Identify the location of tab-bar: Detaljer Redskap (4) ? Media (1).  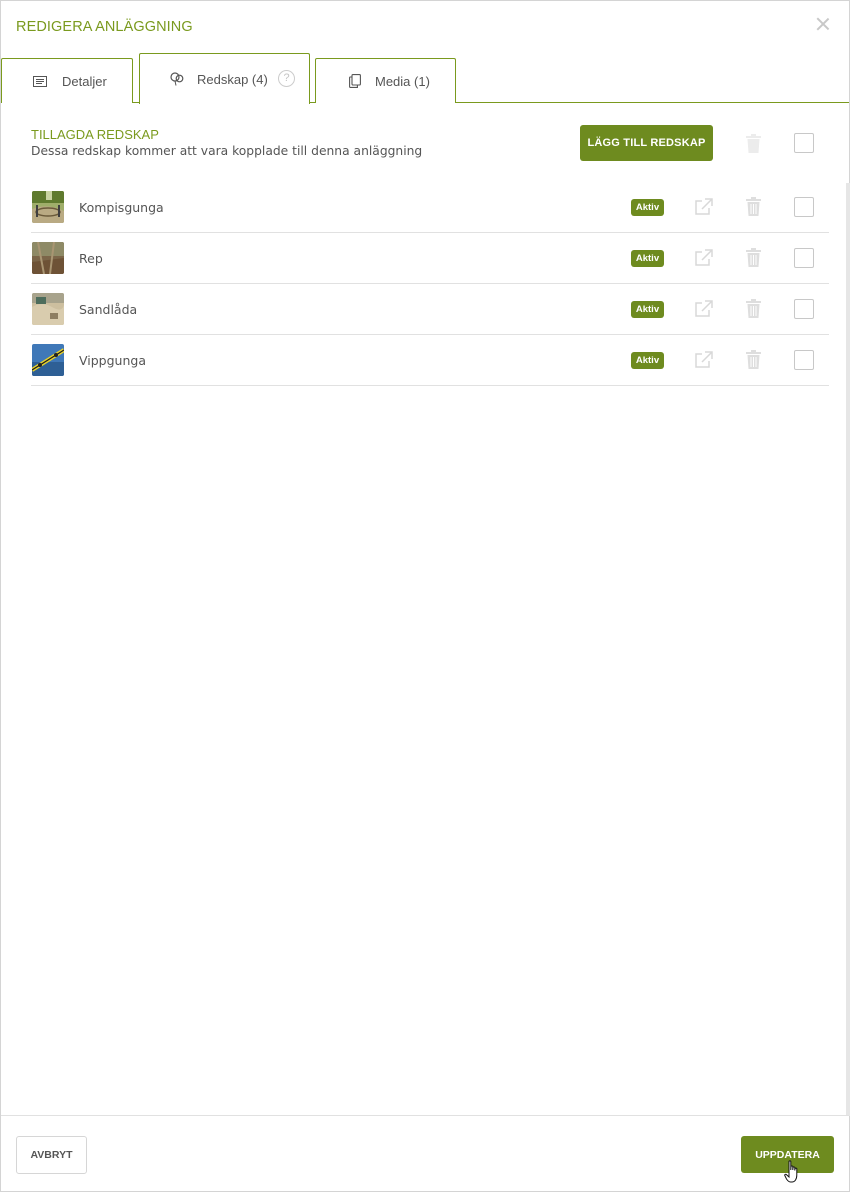
(425, 78).